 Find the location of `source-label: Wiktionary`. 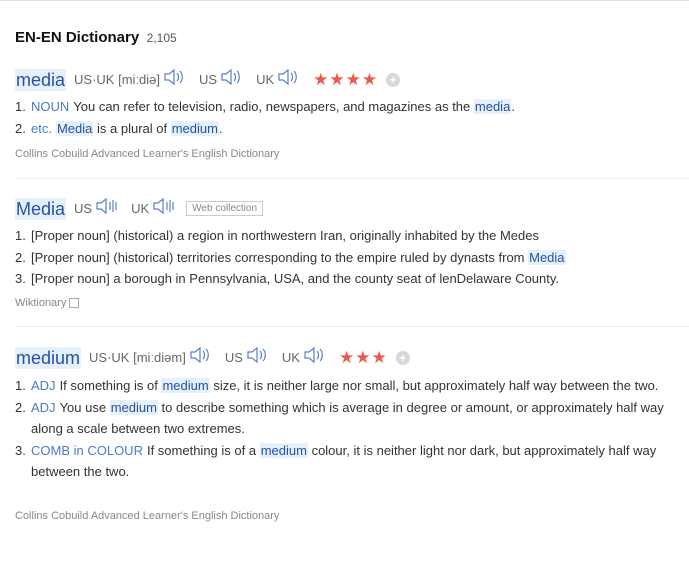

source-label: Wiktionary is located at coordinates (47, 303).